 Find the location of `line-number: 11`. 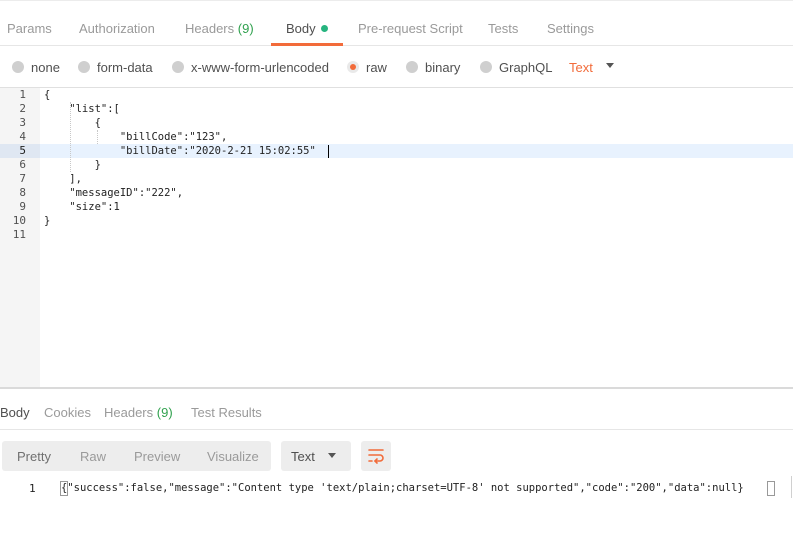

line-number: 11 is located at coordinates (19, 234).